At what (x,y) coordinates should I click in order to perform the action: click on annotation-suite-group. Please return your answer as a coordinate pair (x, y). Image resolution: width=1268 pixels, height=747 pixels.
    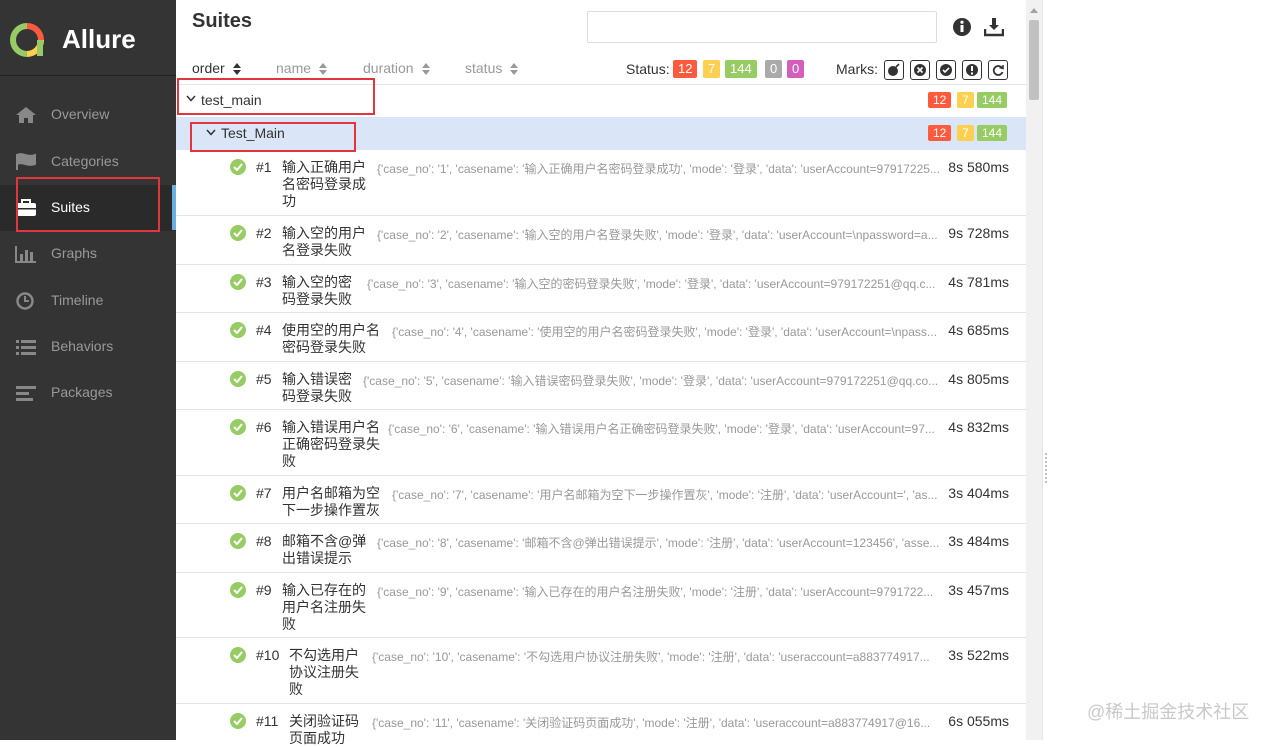
    Looking at the image, I should click on (273, 137).